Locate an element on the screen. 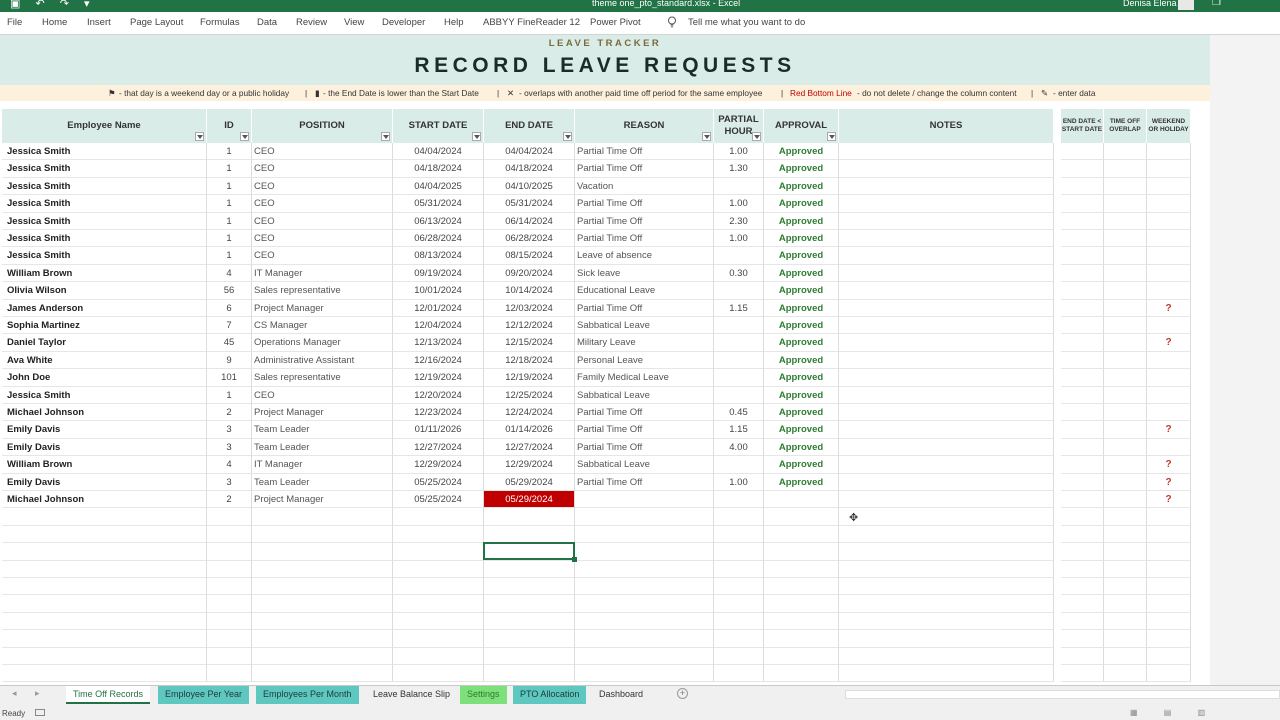 The width and height of the screenshot is (1280, 720). col-header-id: ID is located at coordinates (229, 126).